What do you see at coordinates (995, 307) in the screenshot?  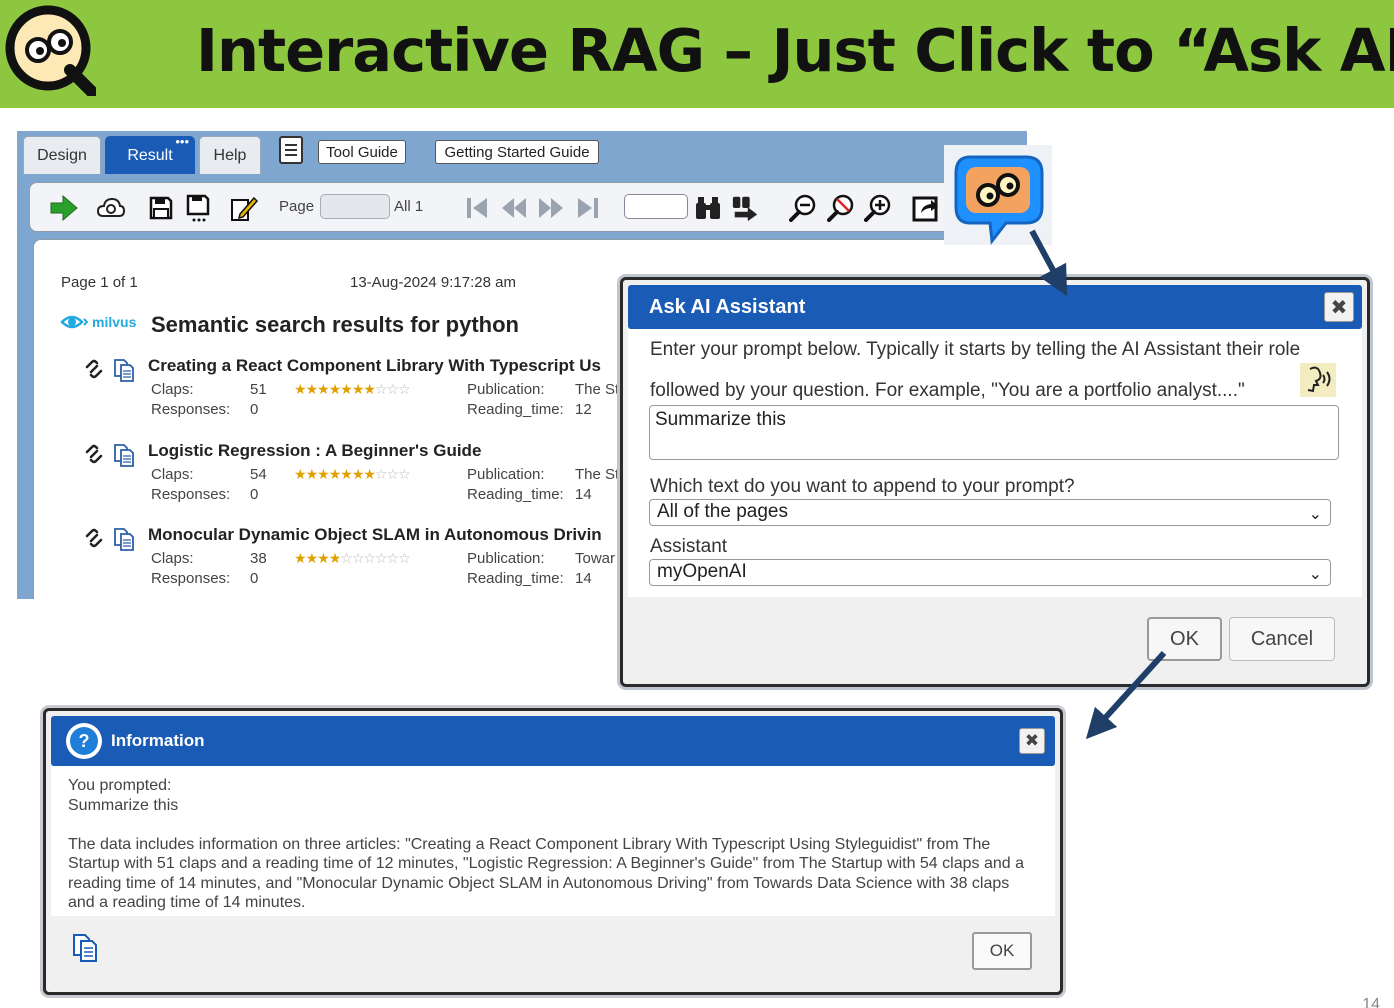 I see `dialog-header: Ask AI Assistant ✖` at bounding box center [995, 307].